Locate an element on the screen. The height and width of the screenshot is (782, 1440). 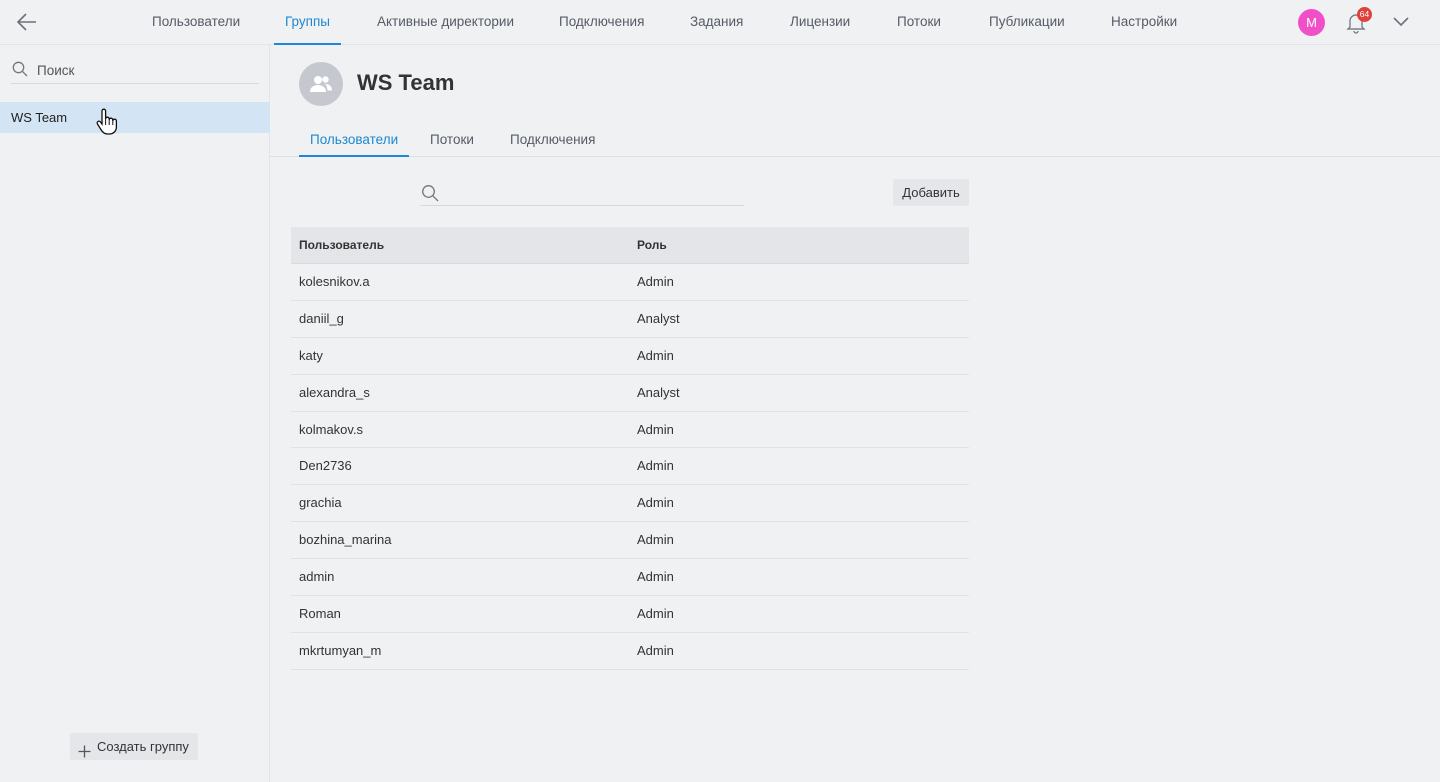
nav-item-tasks: Задания is located at coordinates (716, 22).